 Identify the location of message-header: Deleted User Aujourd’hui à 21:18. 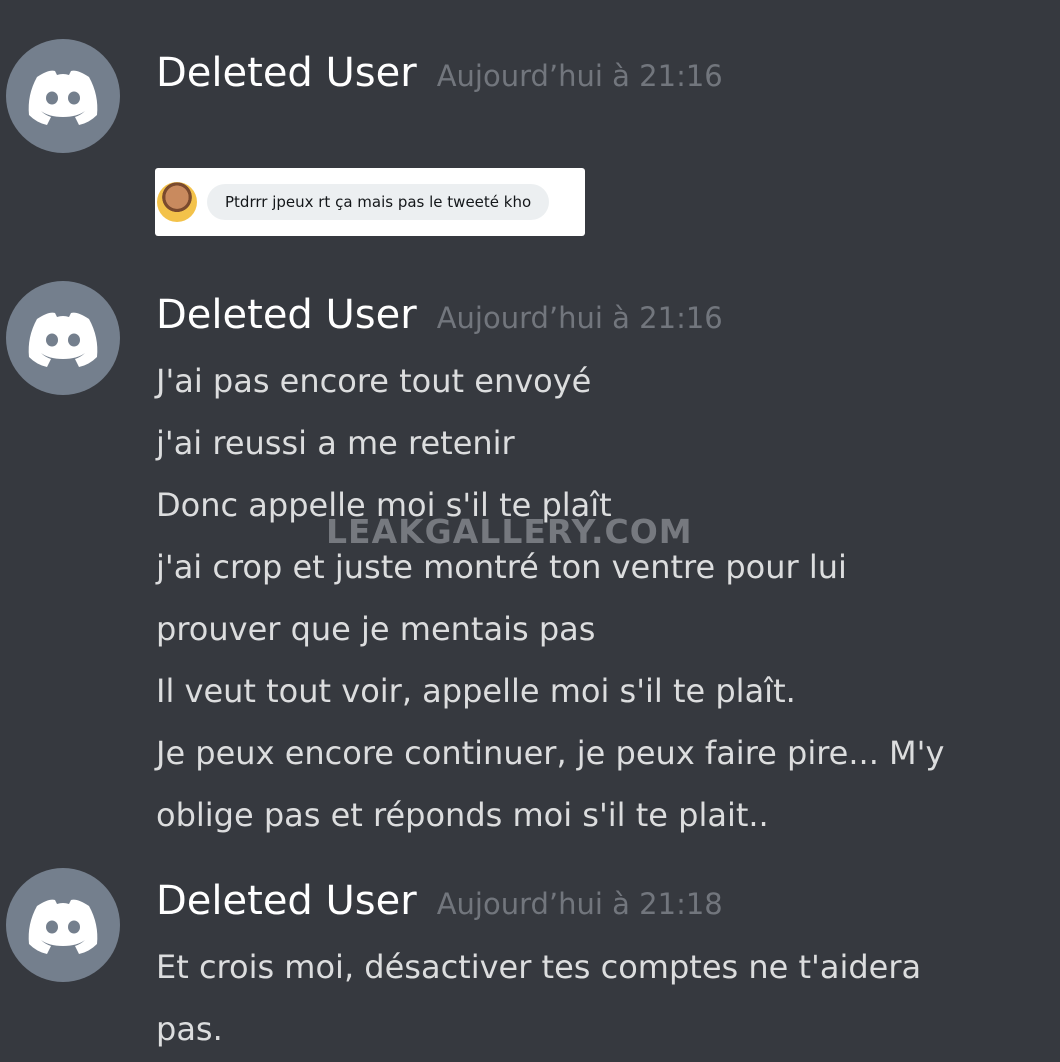
(439, 901).